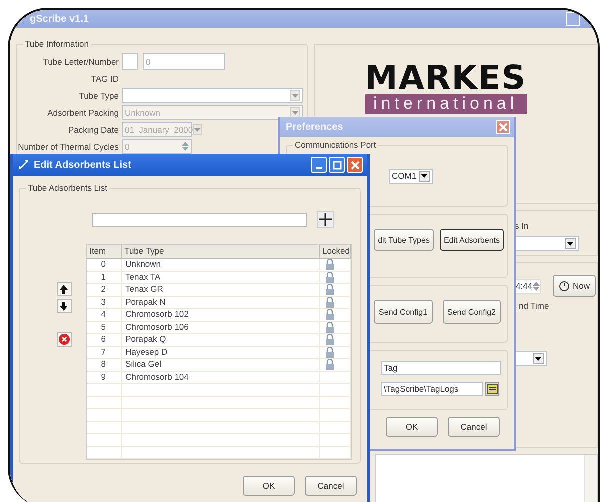  I want to click on time-caption: nd Time, so click(534, 306).